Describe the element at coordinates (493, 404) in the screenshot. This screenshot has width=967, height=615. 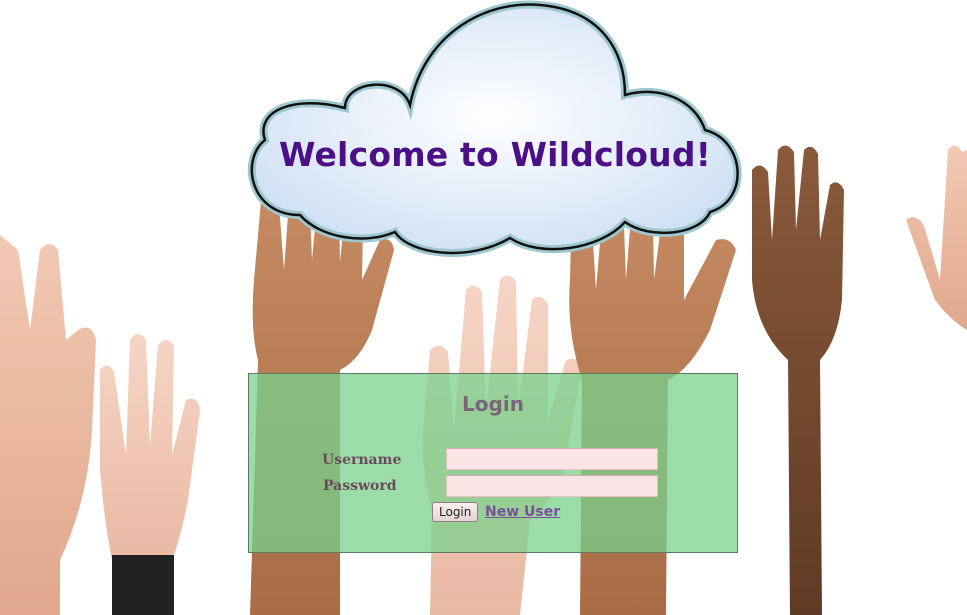
I see `login-heading: Login` at that location.